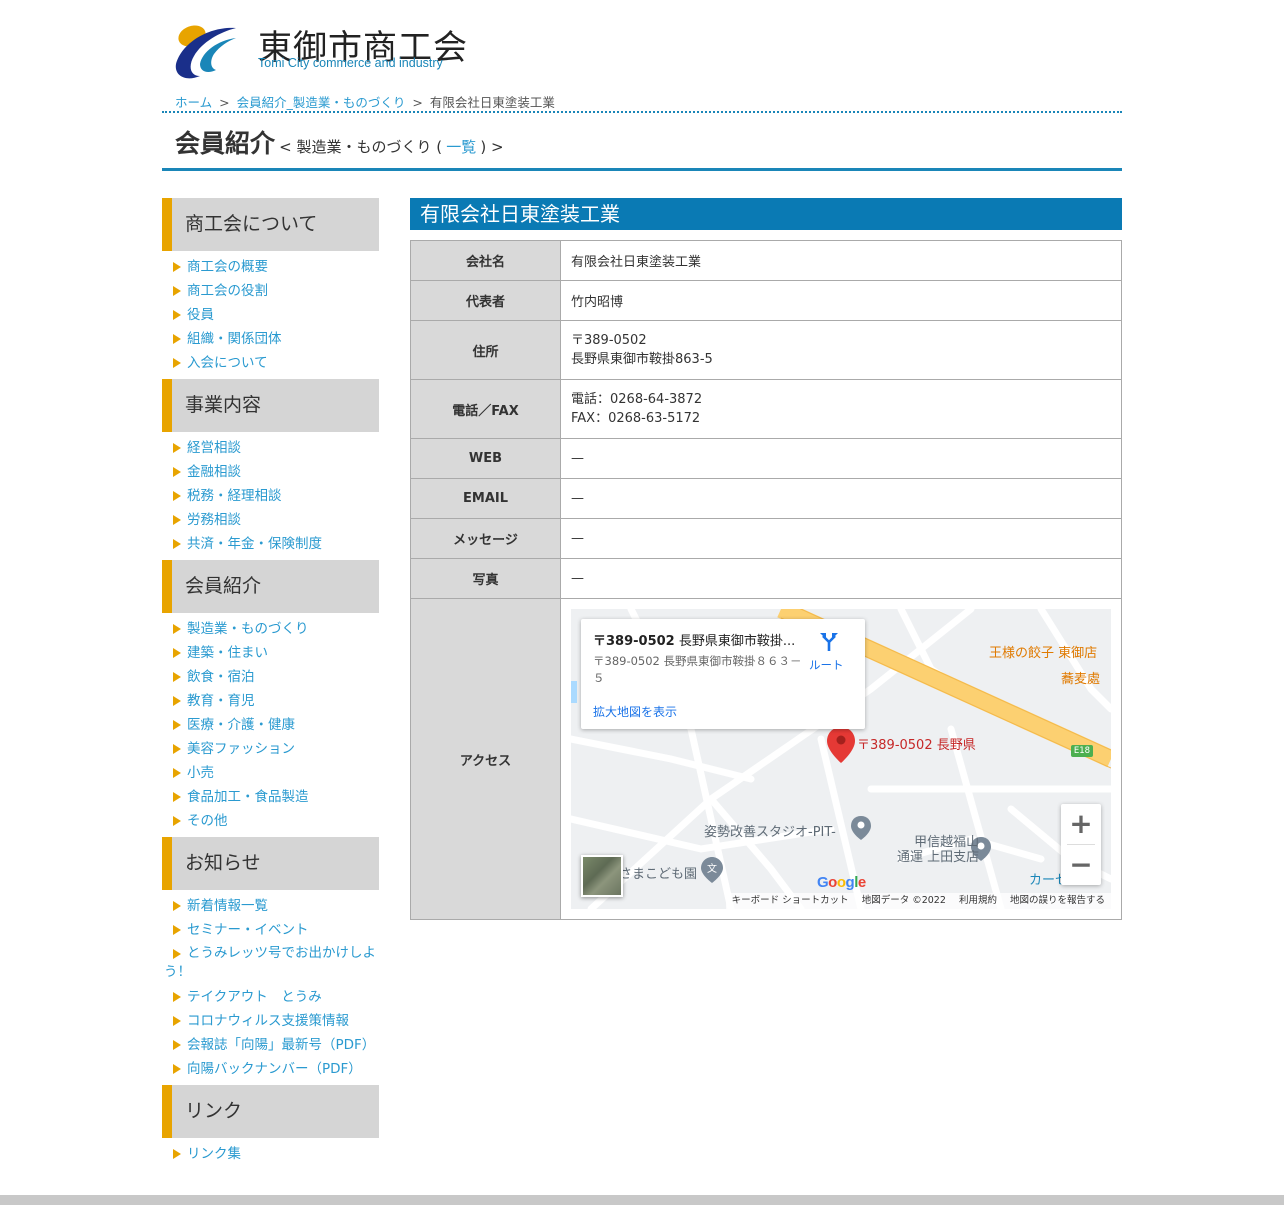 The height and width of the screenshot is (1205, 1284). Describe the element at coordinates (270, 863) in the screenshot. I see `sidebar-heading-news: お知らせ` at that location.